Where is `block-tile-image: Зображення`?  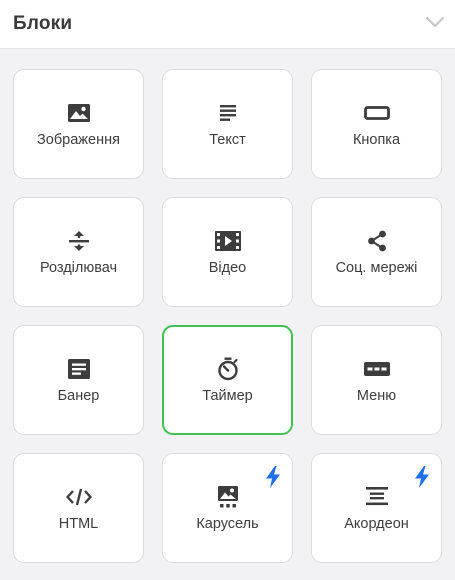
block-tile-image: Зображення is located at coordinates (78, 124).